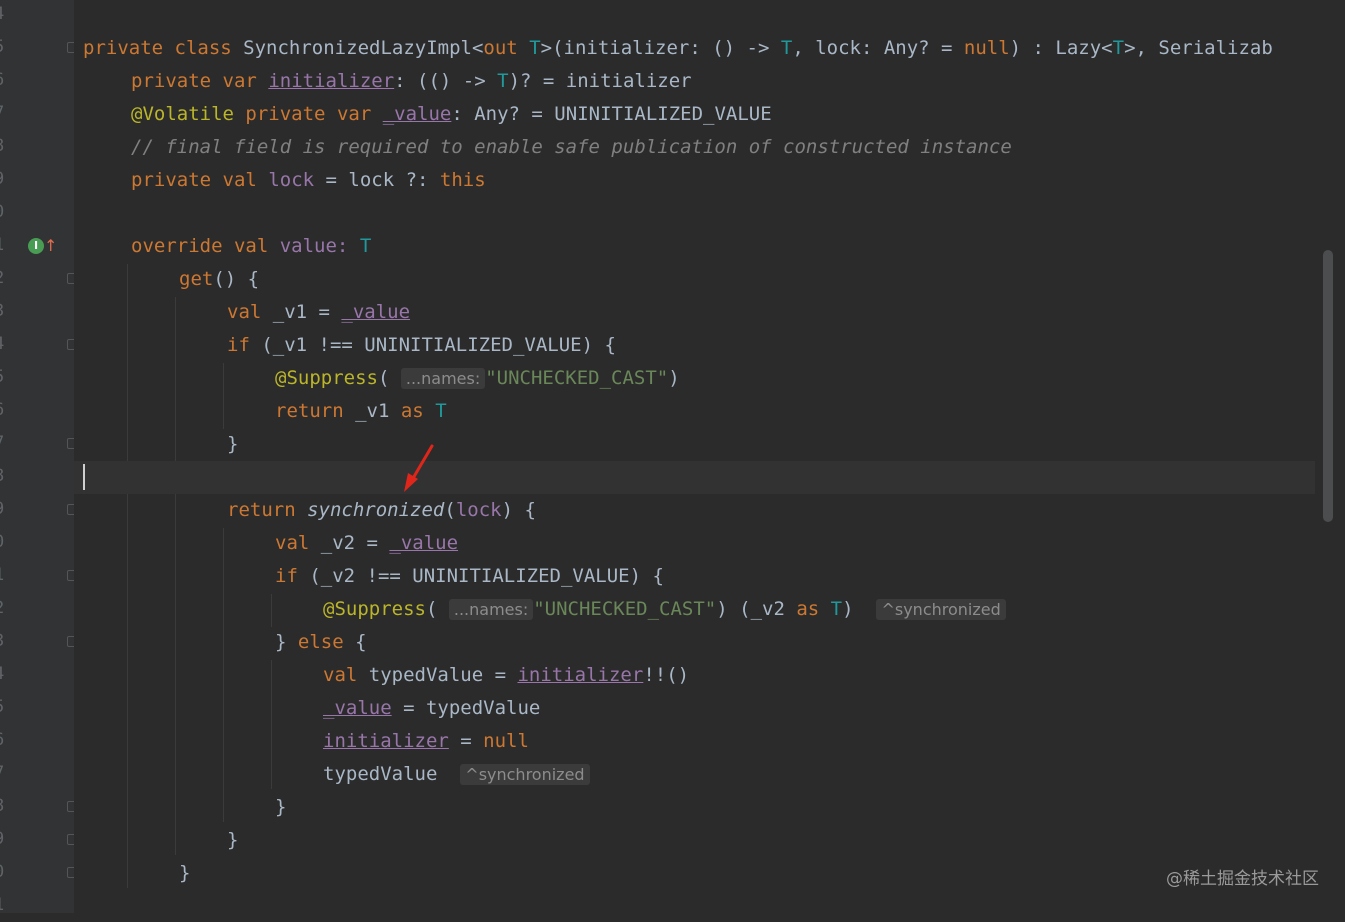  What do you see at coordinates (2, 674) in the screenshot?
I see `line-number-label: 4` at bounding box center [2, 674].